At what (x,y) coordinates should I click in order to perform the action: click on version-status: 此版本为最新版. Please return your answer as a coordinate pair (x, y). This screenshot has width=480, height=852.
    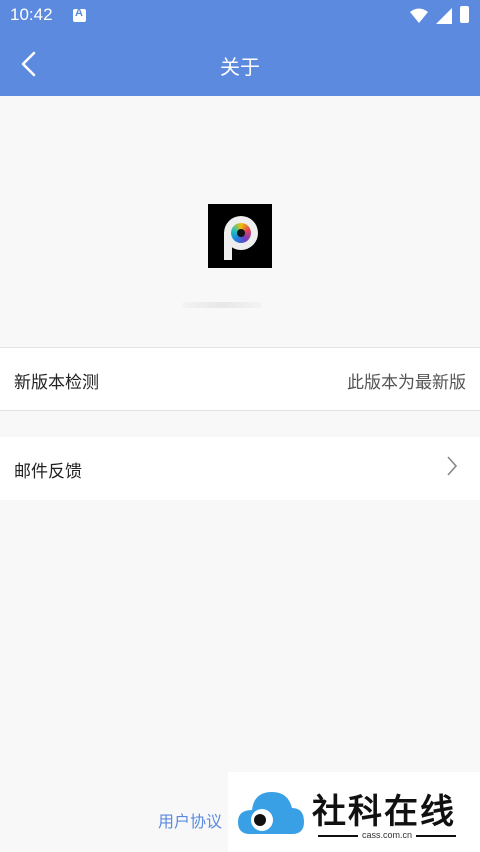
    Looking at the image, I should click on (406, 383).